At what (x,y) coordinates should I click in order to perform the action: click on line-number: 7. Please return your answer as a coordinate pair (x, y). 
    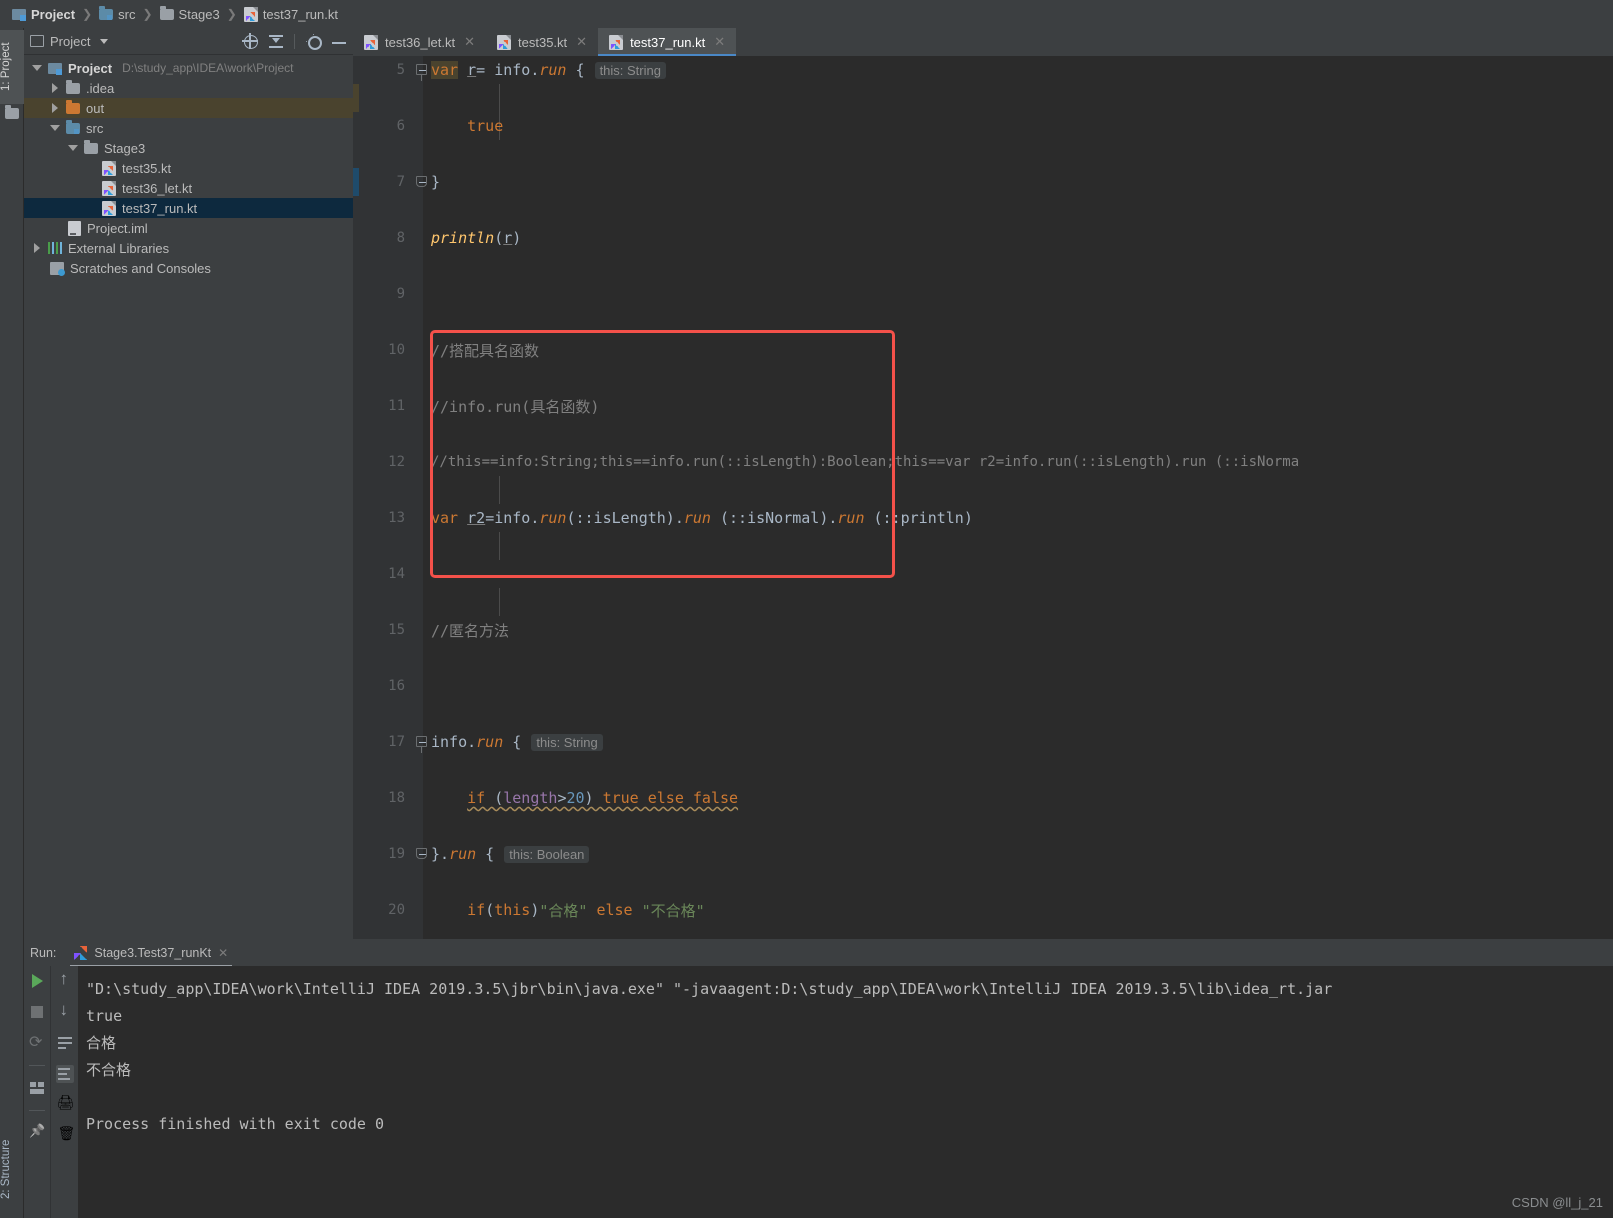
    Looking at the image, I should click on (400, 182).